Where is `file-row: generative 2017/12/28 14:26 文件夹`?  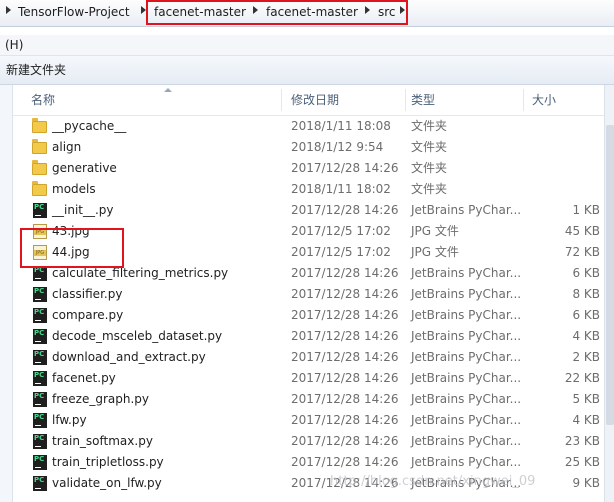 file-row: generative 2017/12/28 14:26 文件夹 is located at coordinates (308, 168).